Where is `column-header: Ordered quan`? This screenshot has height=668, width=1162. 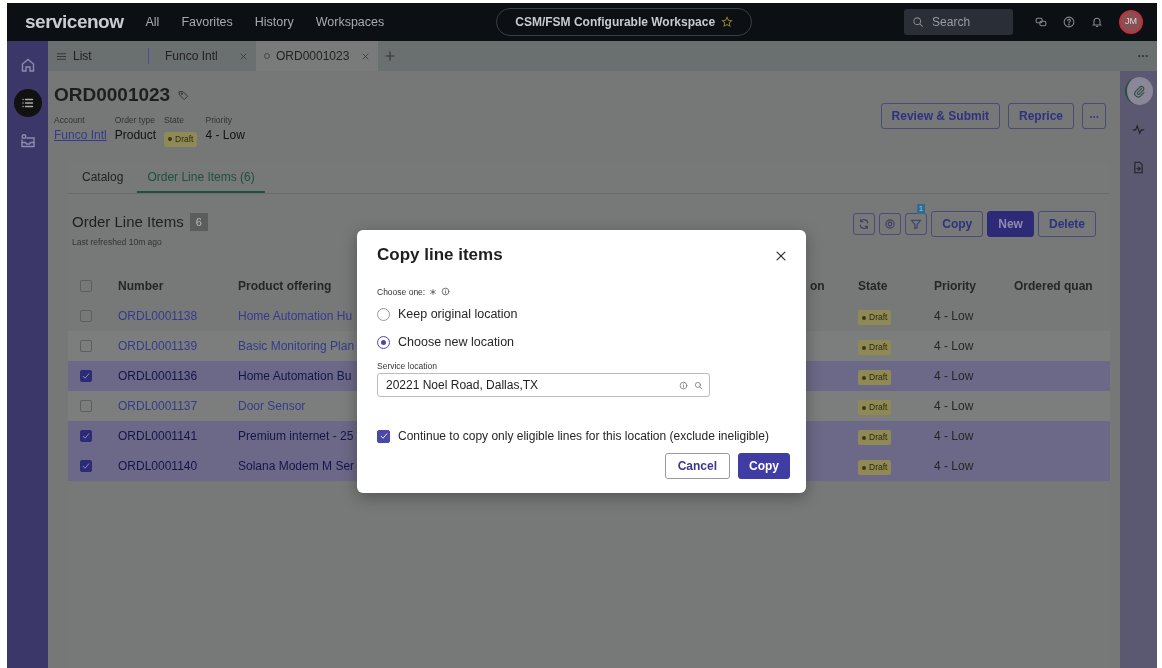
column-header: Ordered quan is located at coordinates (1054, 286).